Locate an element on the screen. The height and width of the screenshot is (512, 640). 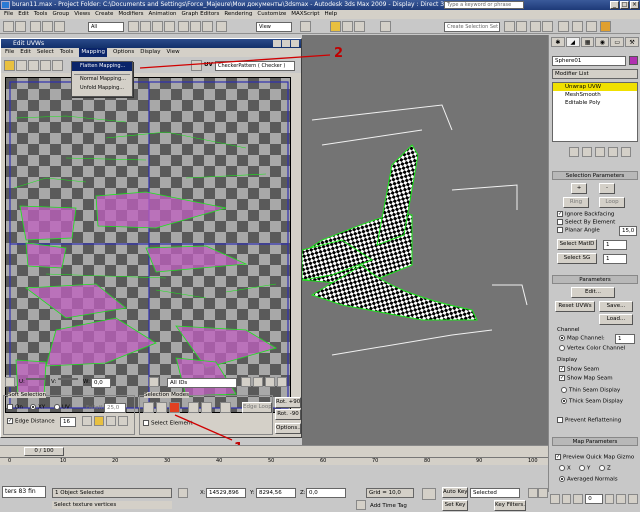
timeline-tick-label: 100 is located at coordinates (533, 461).